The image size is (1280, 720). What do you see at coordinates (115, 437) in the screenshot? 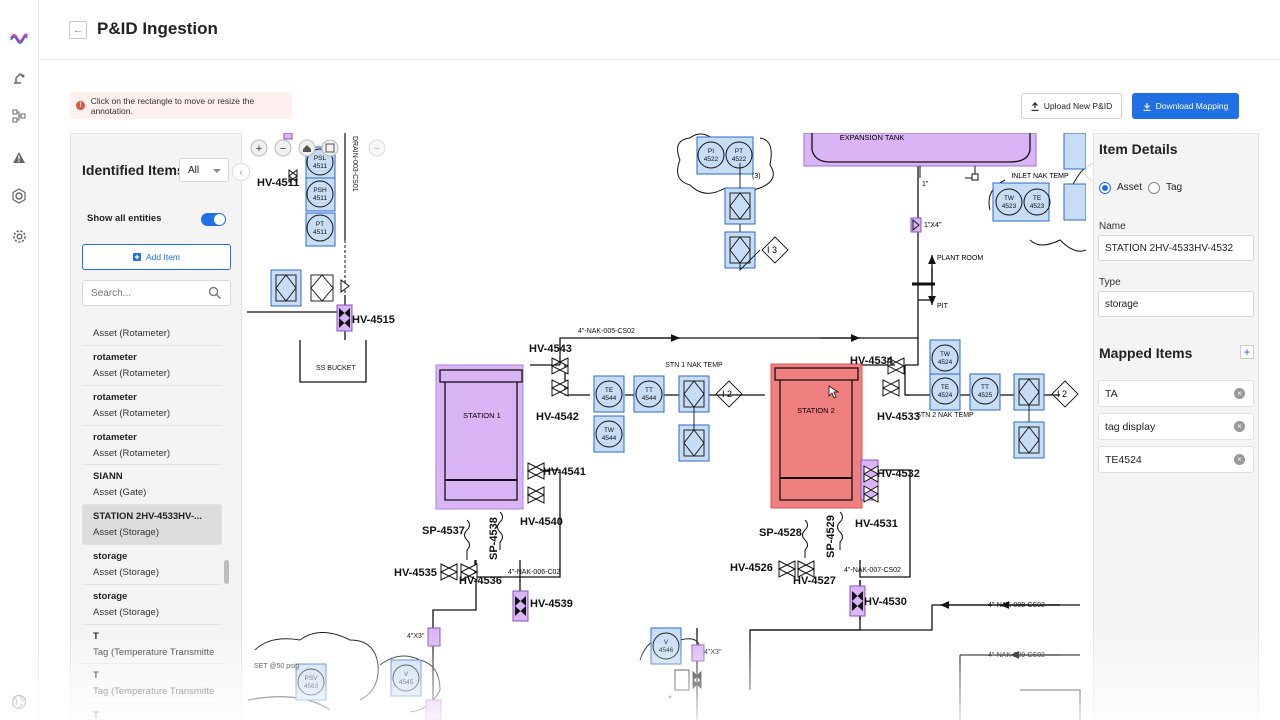
I see `item-name: rotameter` at bounding box center [115, 437].